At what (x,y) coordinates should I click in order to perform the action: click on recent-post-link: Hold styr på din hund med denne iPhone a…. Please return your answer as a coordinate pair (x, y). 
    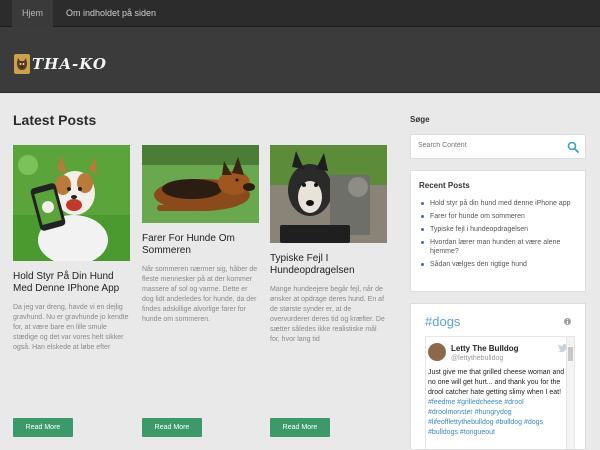
    Looking at the image, I should click on (500, 203).